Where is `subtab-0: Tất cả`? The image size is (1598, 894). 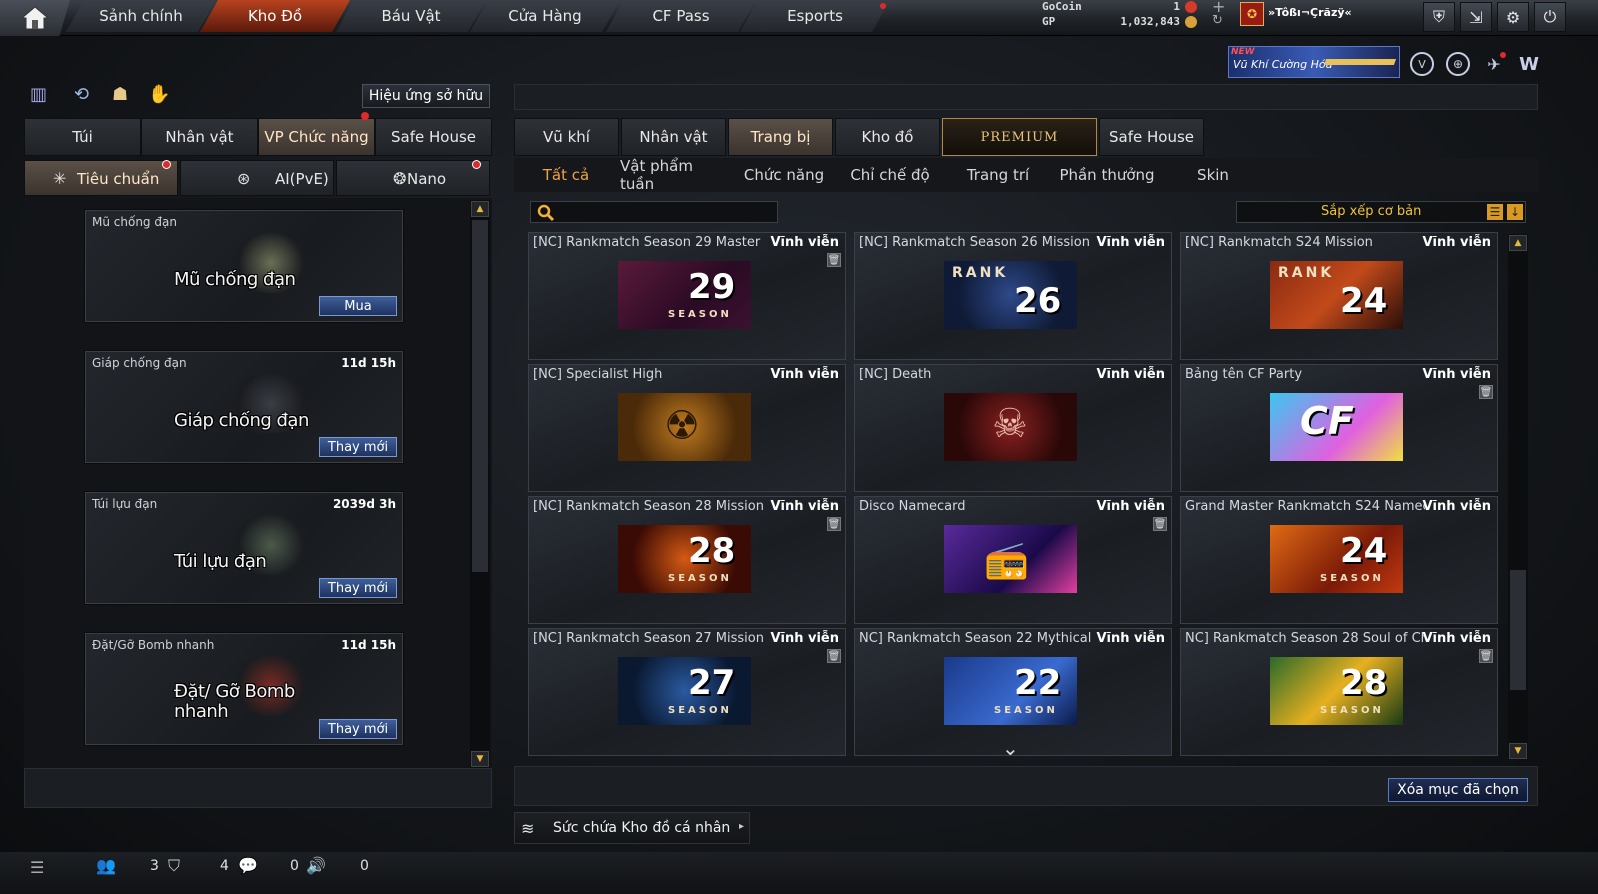
subtab-0: Tất cả is located at coordinates (566, 175).